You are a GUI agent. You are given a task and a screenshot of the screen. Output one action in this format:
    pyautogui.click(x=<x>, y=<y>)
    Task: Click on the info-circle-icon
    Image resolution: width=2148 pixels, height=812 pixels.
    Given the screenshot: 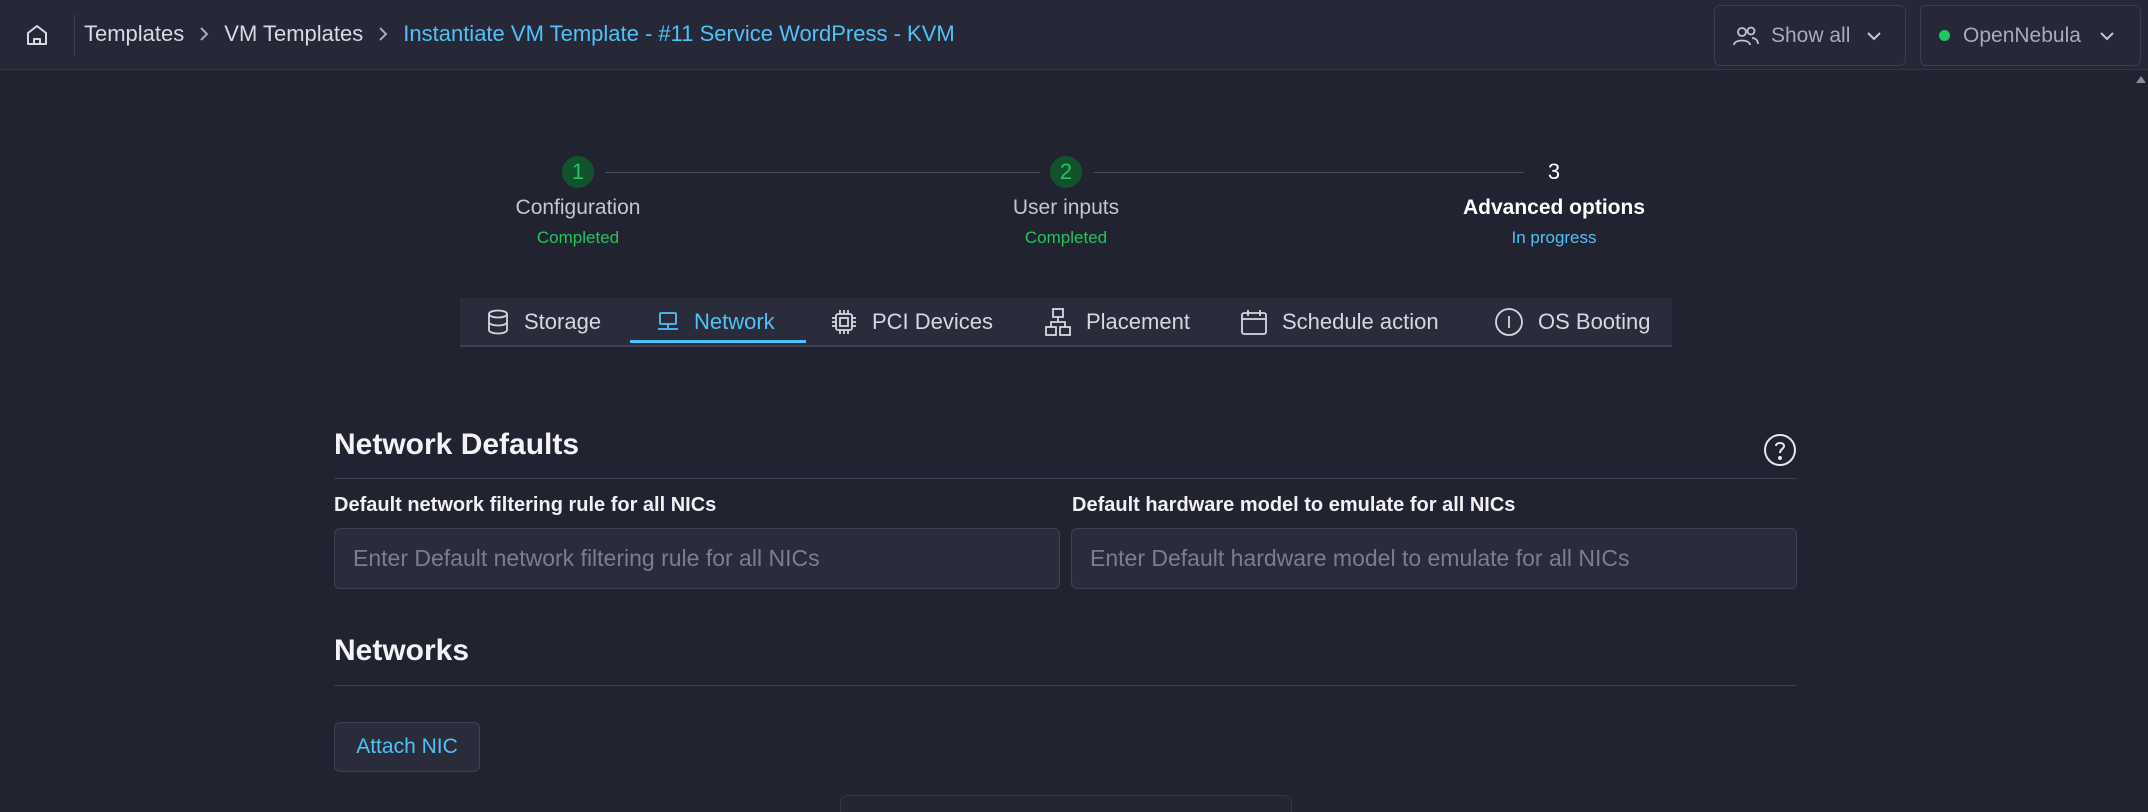 What is the action you would take?
    pyautogui.click(x=1509, y=321)
    